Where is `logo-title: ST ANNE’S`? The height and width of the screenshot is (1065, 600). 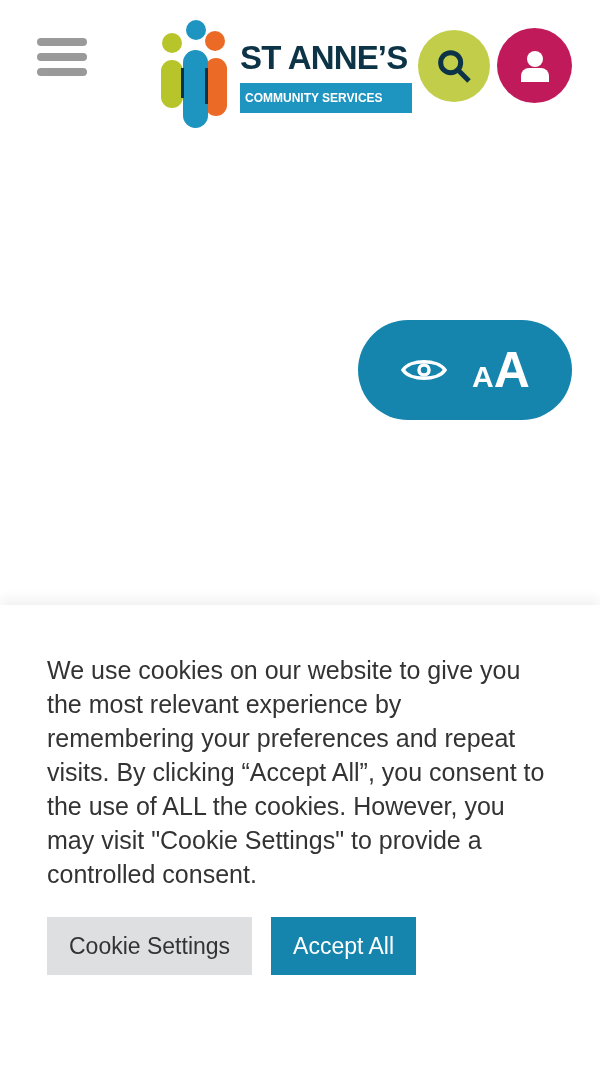
logo-title: ST ANNE’S is located at coordinates (324, 58).